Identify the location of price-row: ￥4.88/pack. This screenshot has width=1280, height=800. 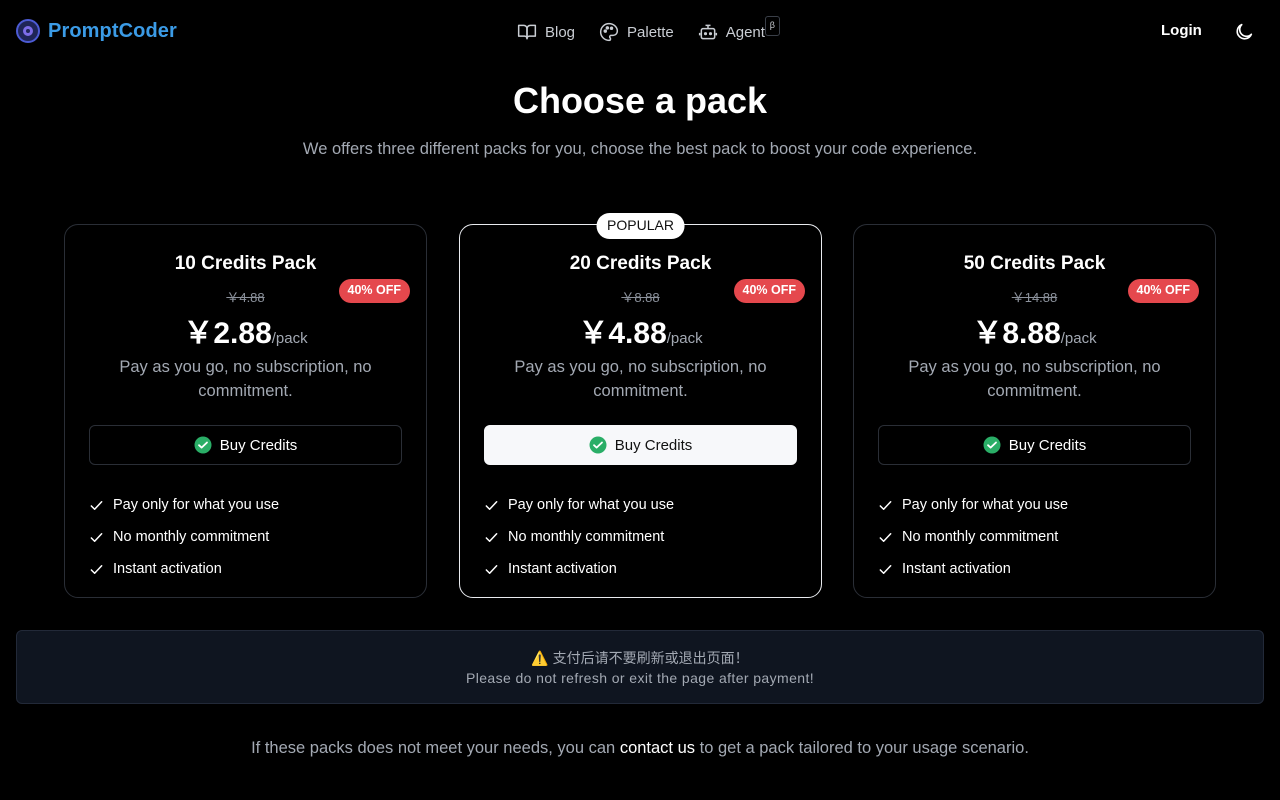
(640, 330).